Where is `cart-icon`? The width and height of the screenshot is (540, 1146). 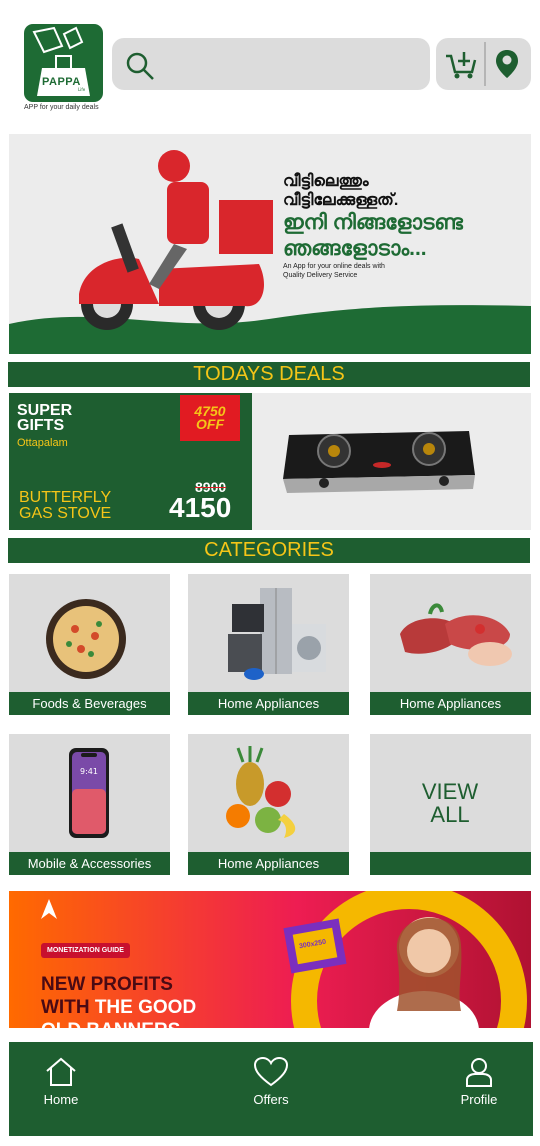
cart-icon is located at coordinates (461, 66).